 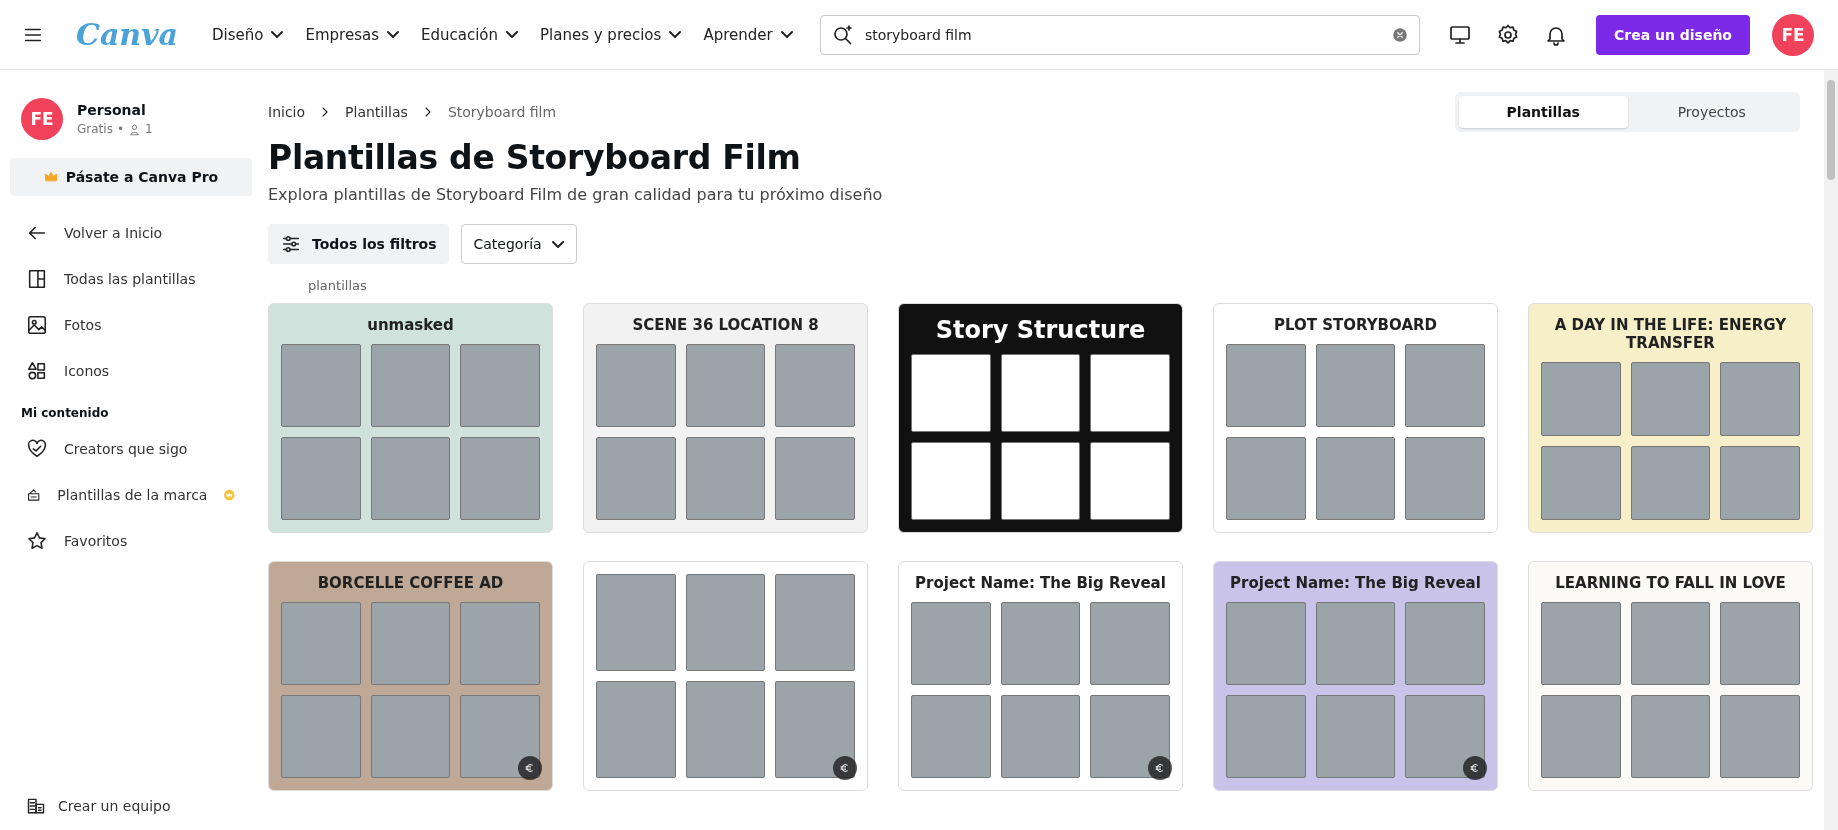 What do you see at coordinates (131, 449) in the screenshot?
I see `sidebar-item: Creators que sigo` at bounding box center [131, 449].